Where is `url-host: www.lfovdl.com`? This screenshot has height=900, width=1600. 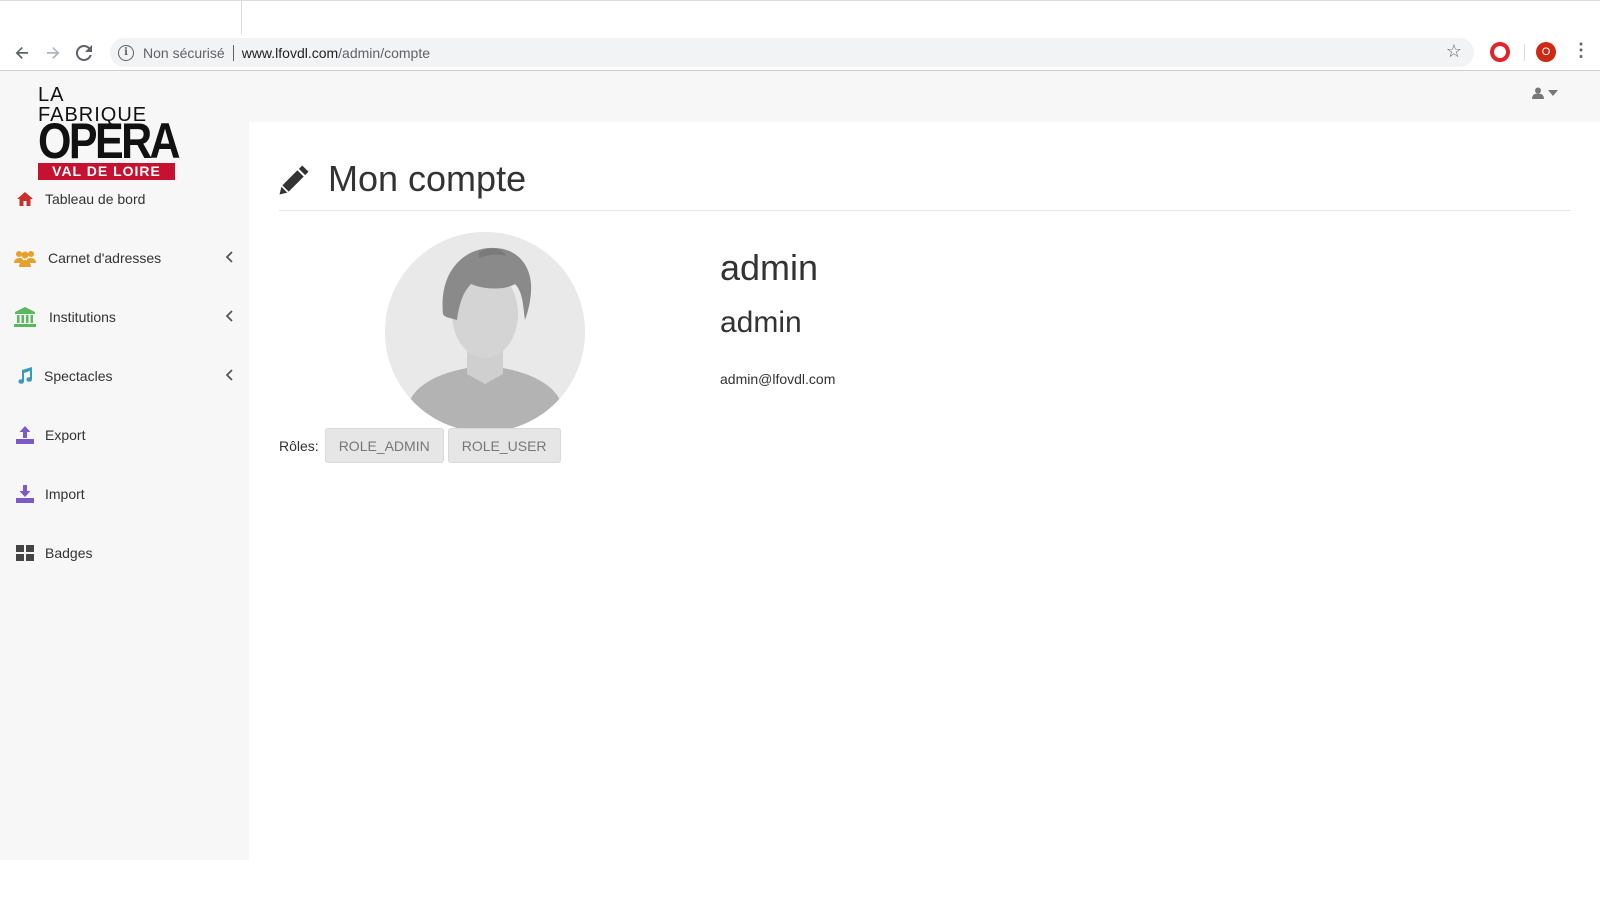
url-host: www.lfovdl.com is located at coordinates (290, 52).